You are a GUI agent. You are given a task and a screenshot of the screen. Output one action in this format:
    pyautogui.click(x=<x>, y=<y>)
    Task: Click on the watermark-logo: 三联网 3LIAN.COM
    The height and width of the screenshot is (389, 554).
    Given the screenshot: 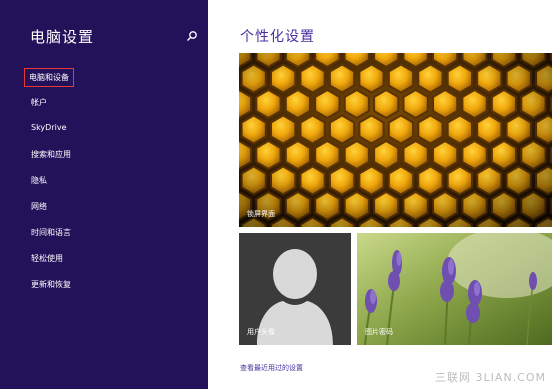 What is the action you would take?
    pyautogui.click(x=490, y=377)
    